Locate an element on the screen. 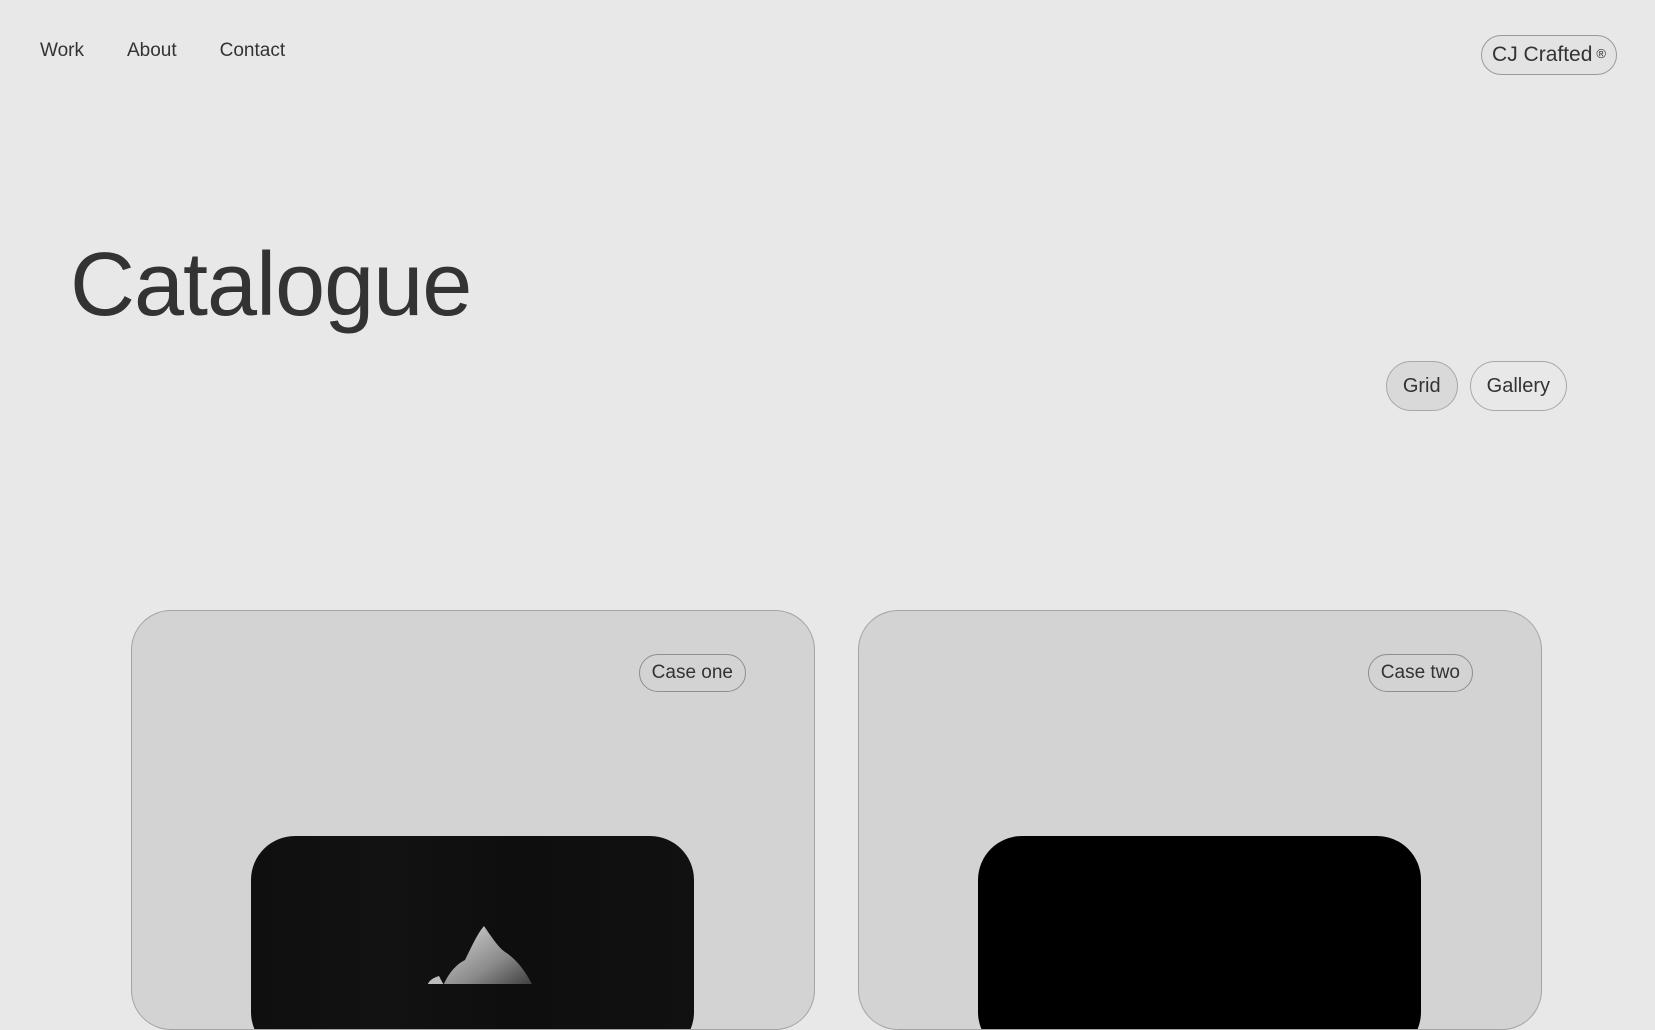 Image resolution: width=1655 pixels, height=1030 pixels. nav-link-about: About is located at coordinates (152, 51).